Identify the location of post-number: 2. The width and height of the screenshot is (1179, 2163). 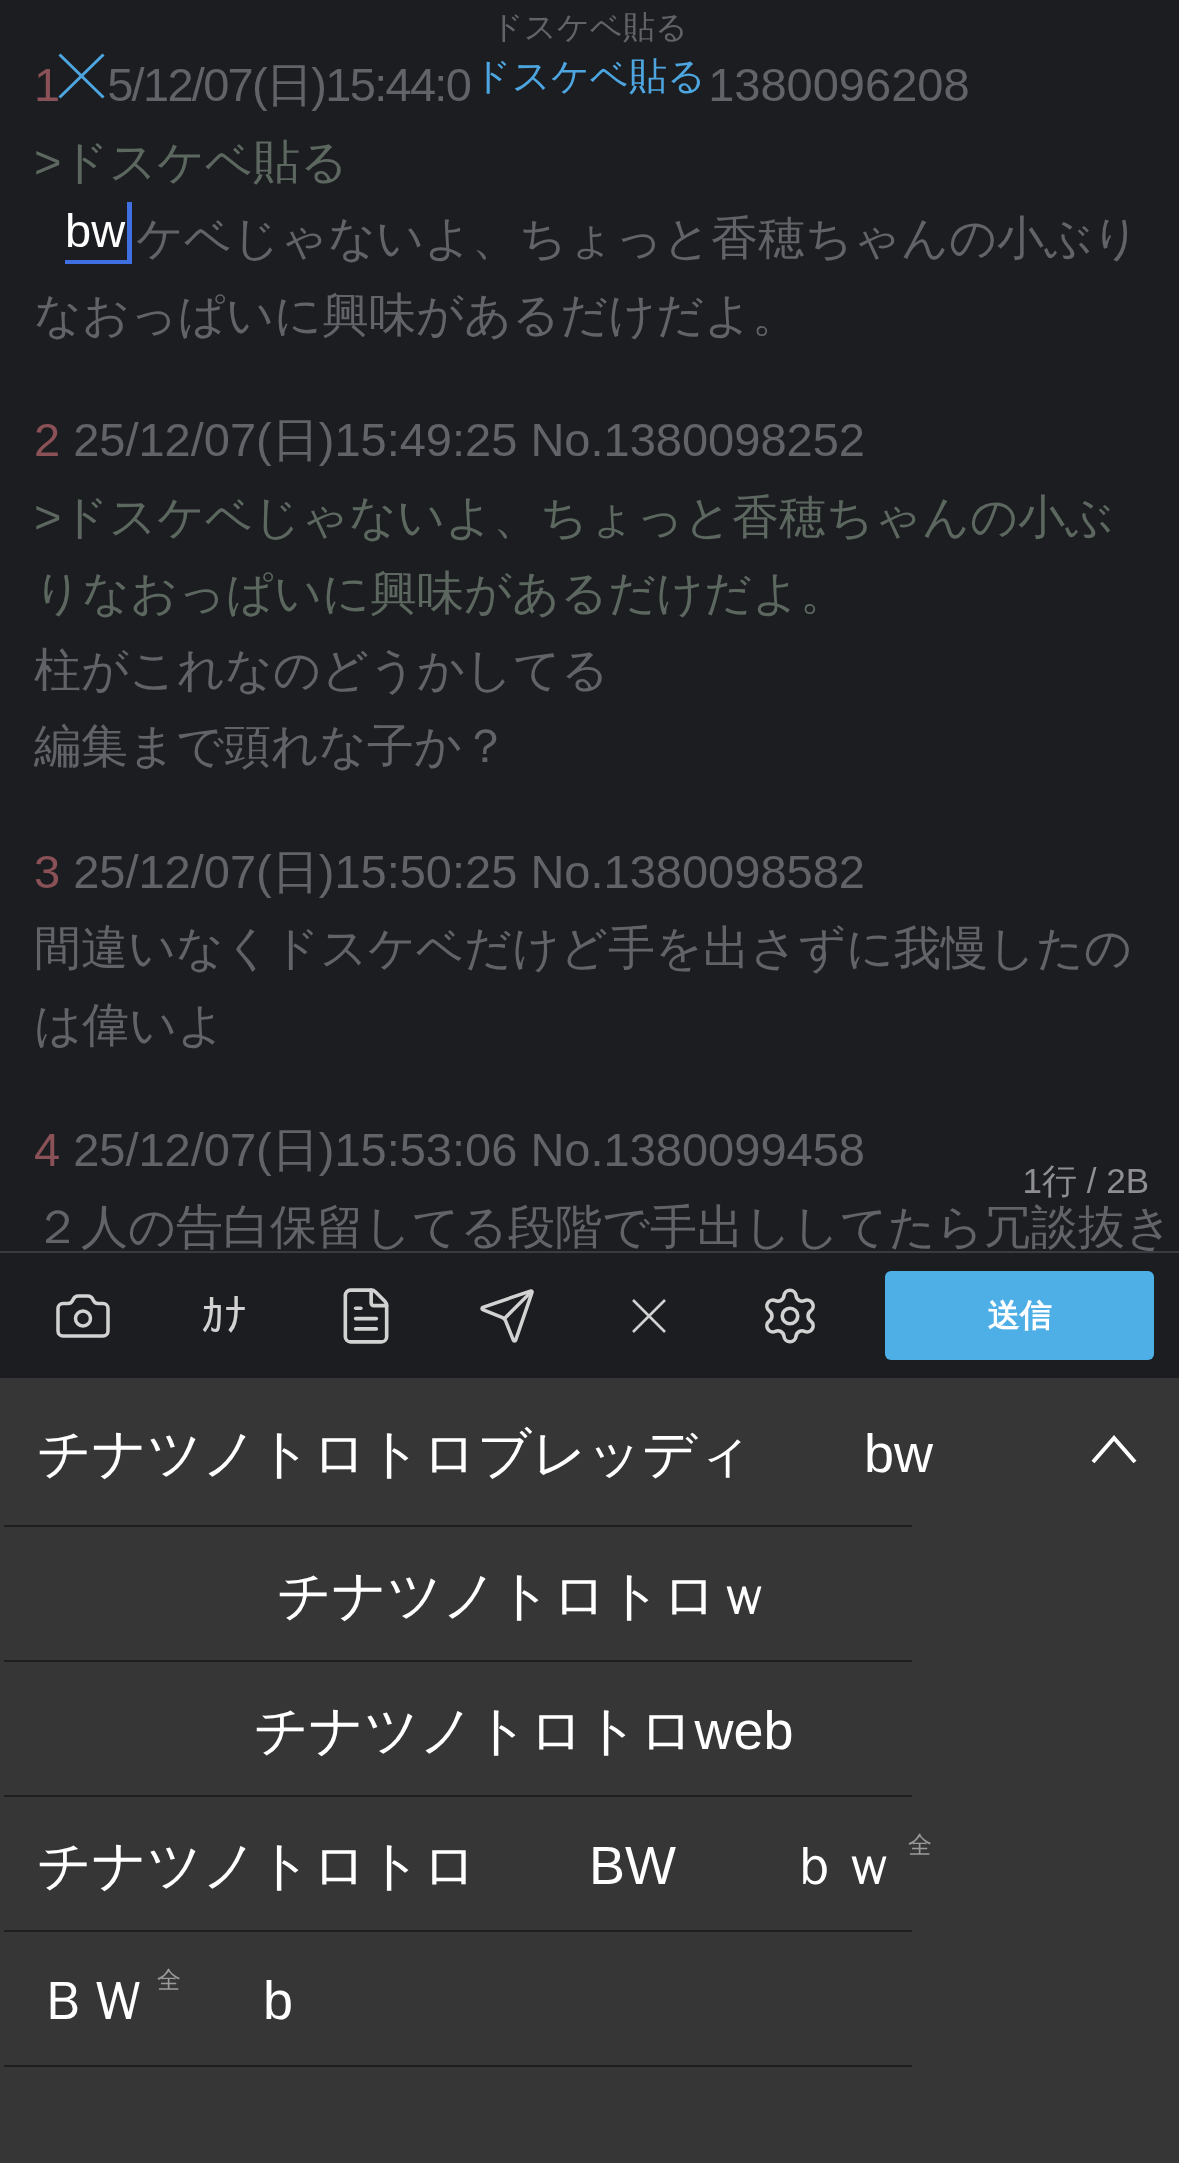
(47, 440).